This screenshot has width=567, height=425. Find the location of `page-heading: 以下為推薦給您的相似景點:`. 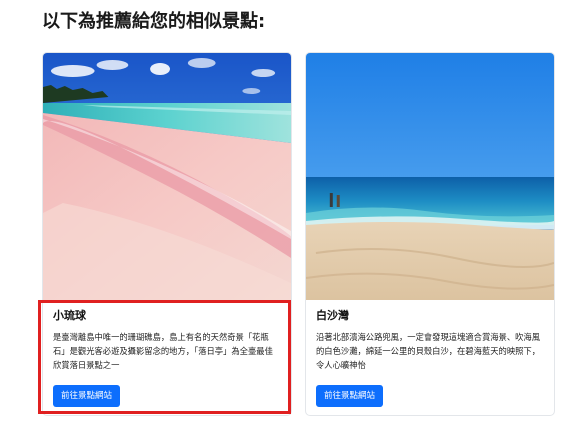

page-heading: 以下為推薦給您的相似景點: is located at coordinates (154, 21).